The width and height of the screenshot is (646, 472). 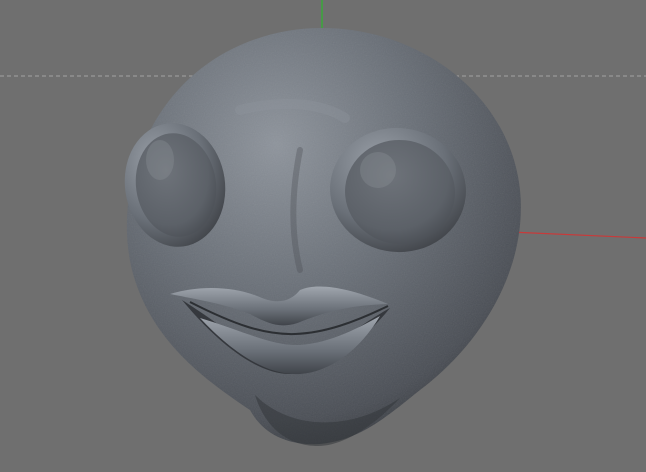 What do you see at coordinates (160, 160) in the screenshot?
I see `left-eye-shine` at bounding box center [160, 160].